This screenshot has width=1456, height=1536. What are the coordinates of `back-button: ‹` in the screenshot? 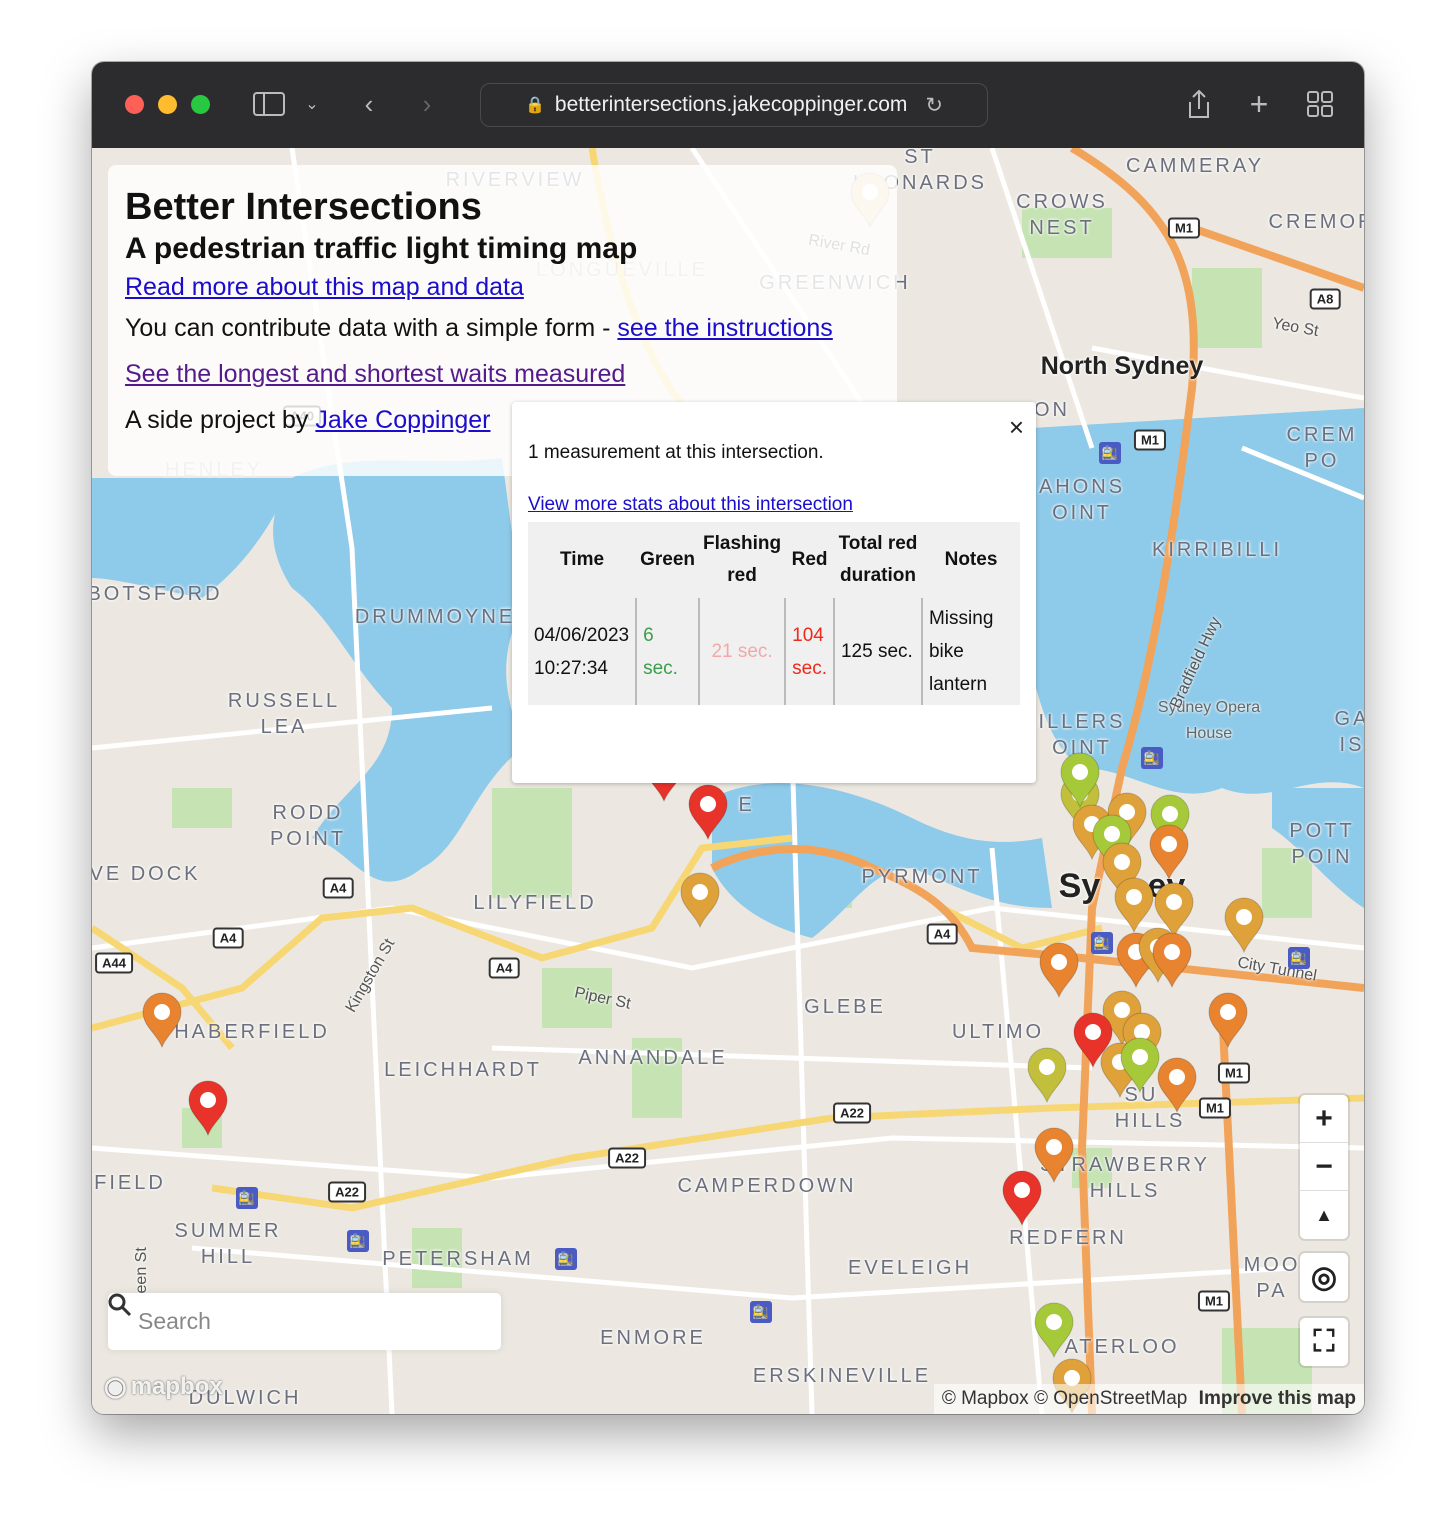 It's located at (369, 104).